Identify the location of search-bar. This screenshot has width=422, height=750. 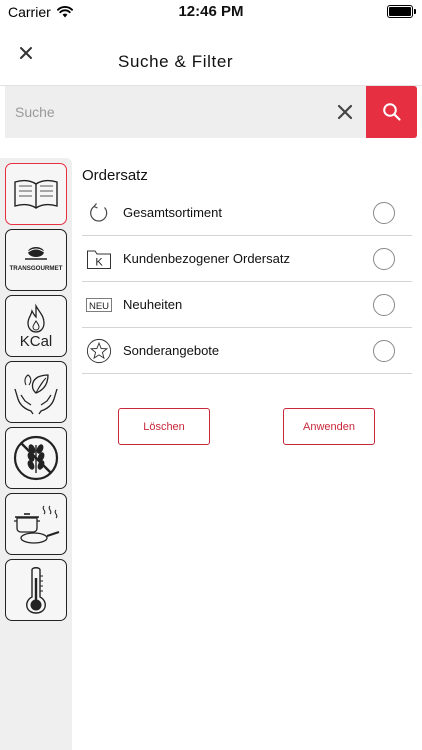
(211, 112).